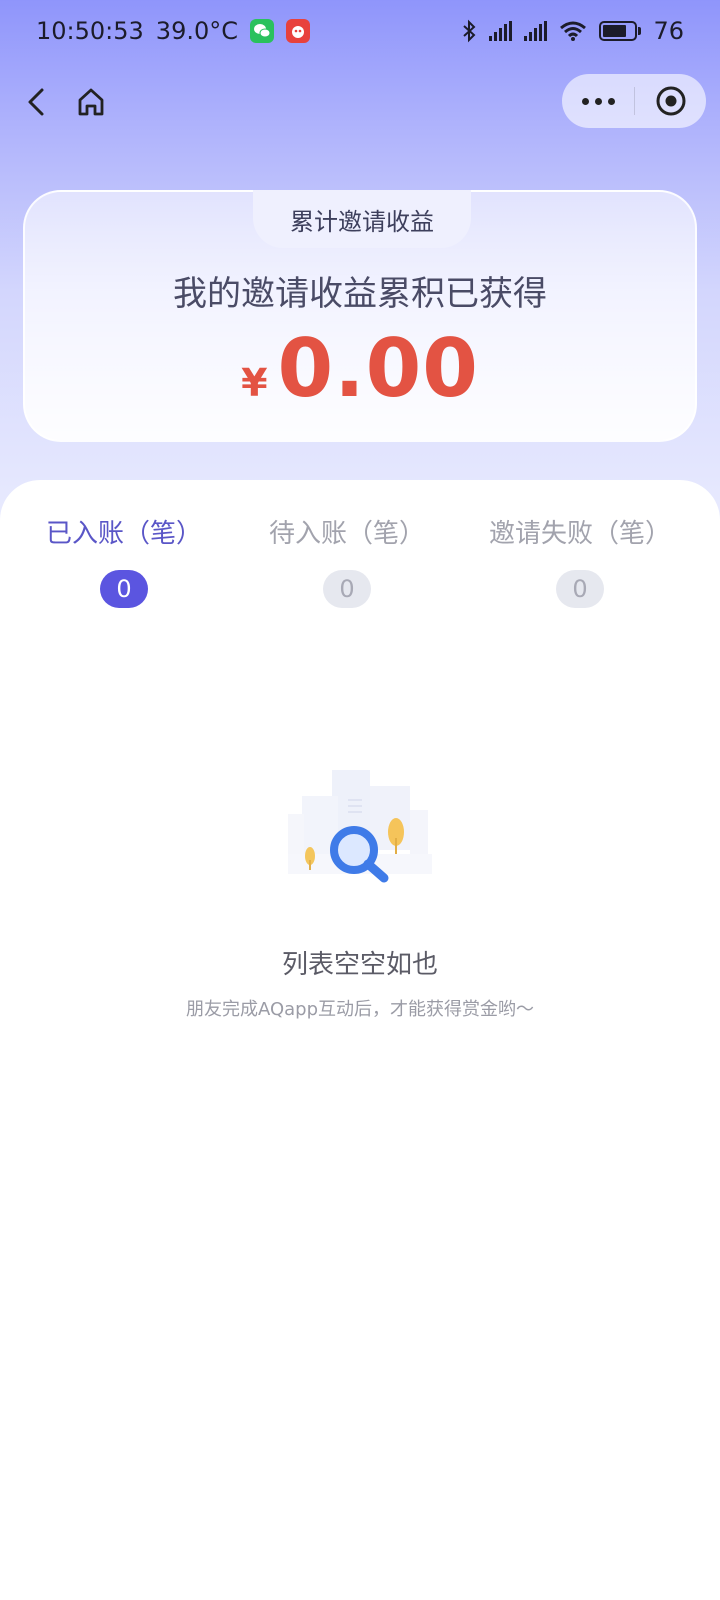 The height and width of the screenshot is (1600, 720). What do you see at coordinates (620, 31) in the screenshot?
I see `battery-icon` at bounding box center [620, 31].